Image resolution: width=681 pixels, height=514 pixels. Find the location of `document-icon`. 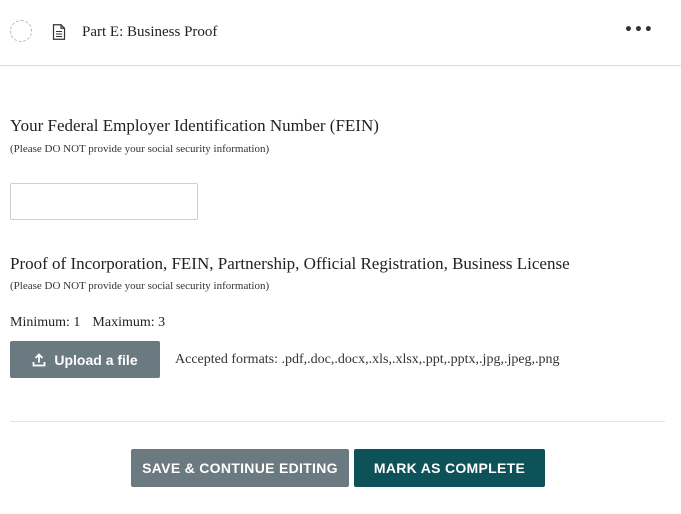

document-icon is located at coordinates (59, 32).